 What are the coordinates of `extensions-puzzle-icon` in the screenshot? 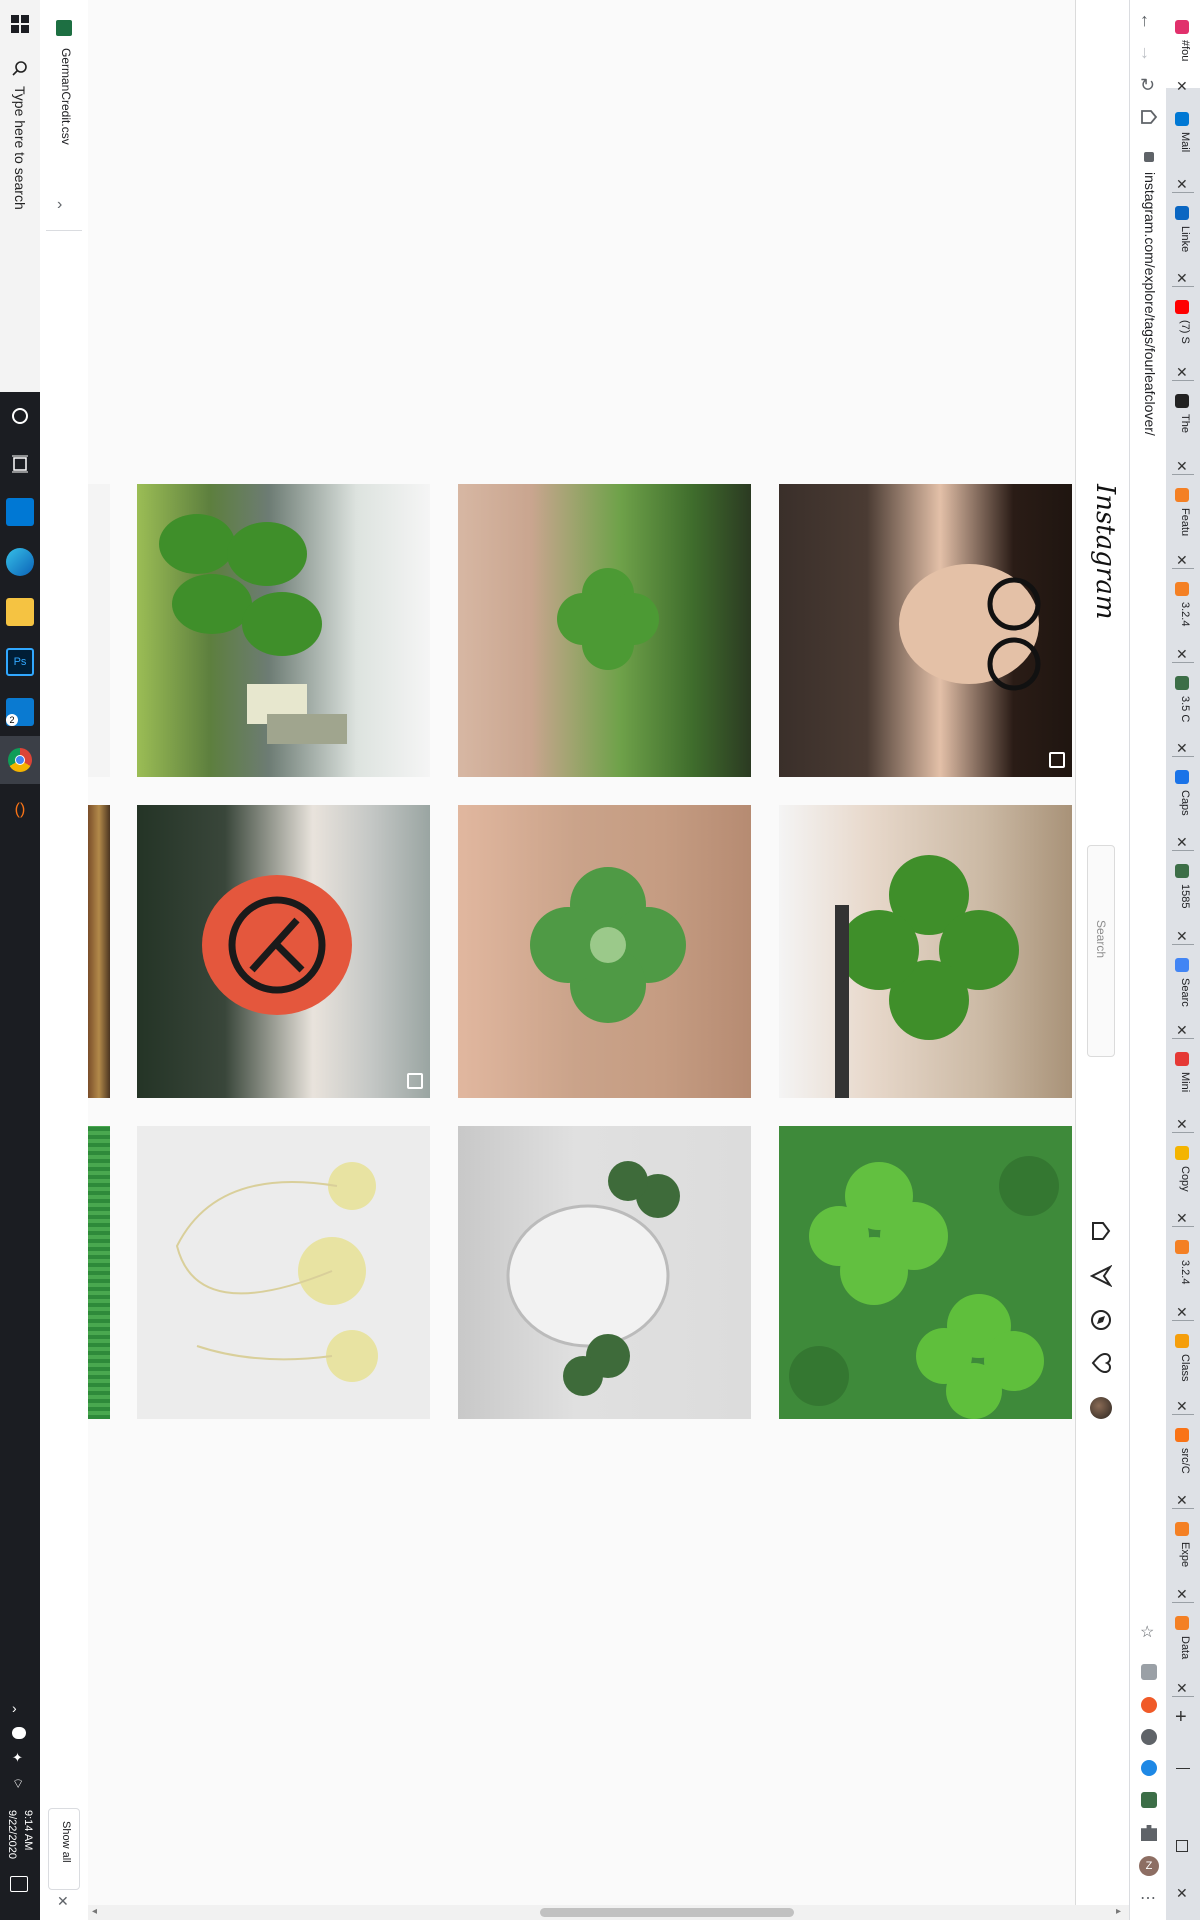 It's located at (1149, 1833).